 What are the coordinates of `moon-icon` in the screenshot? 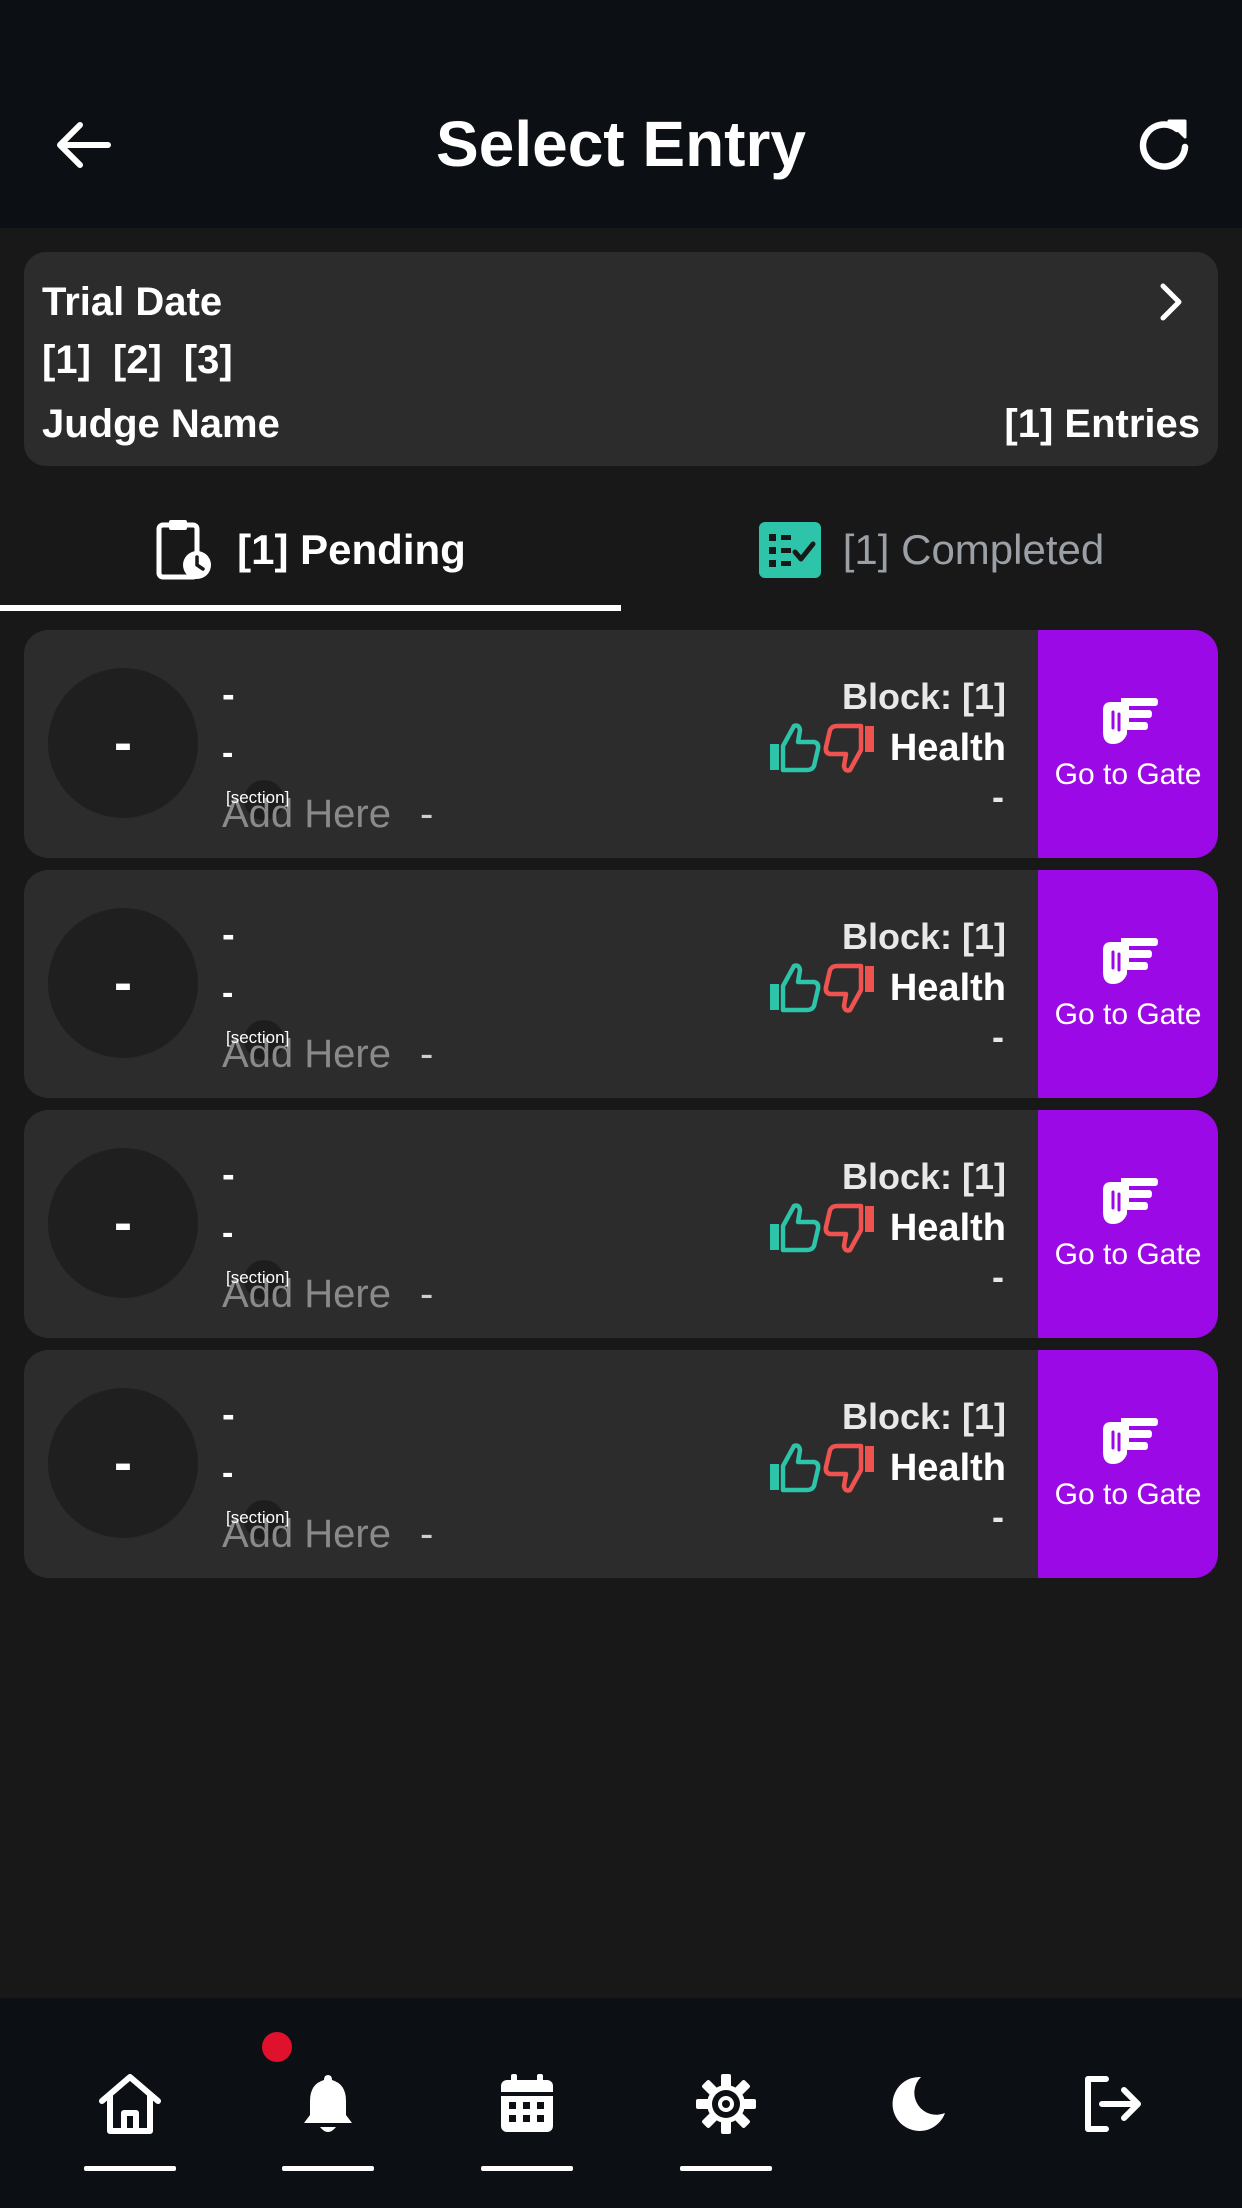 It's located at (918, 2103).